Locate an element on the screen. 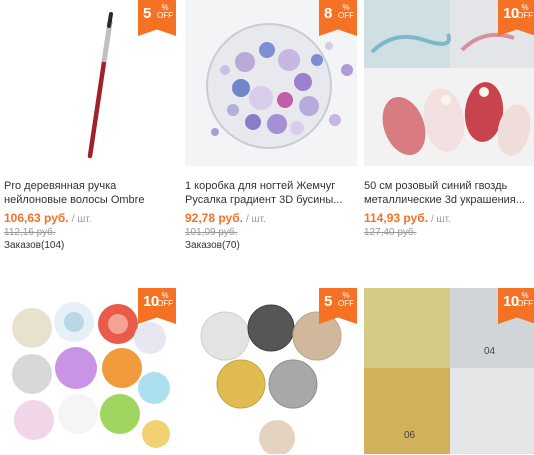  old-price: 101,09 руб. is located at coordinates (211, 232).